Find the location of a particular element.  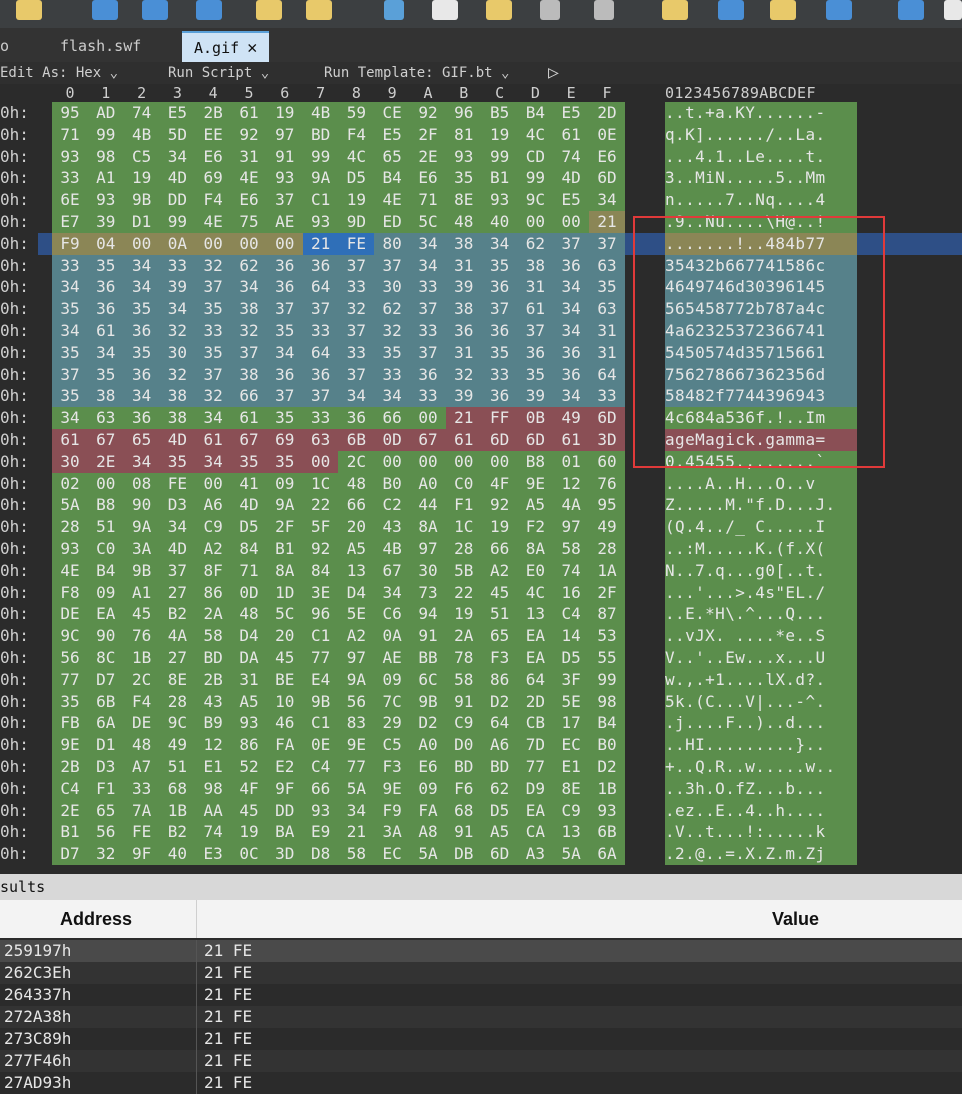

hex-byte: 4A is located at coordinates (571, 505).